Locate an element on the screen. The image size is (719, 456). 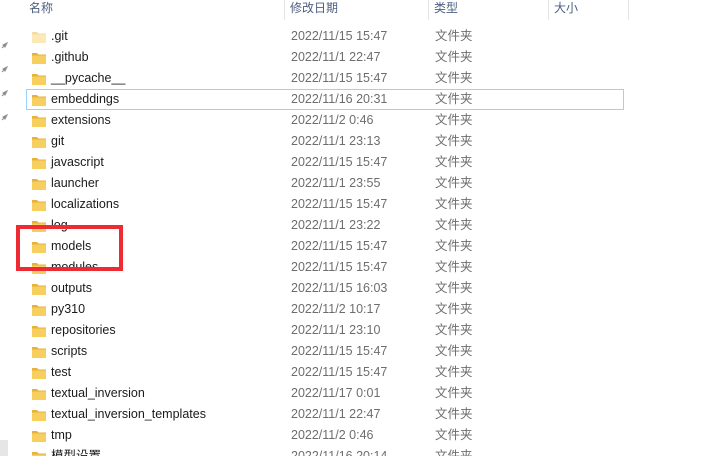
file-row: repositories 2022/11/1 23:10 文件夹 is located at coordinates (325, 330).